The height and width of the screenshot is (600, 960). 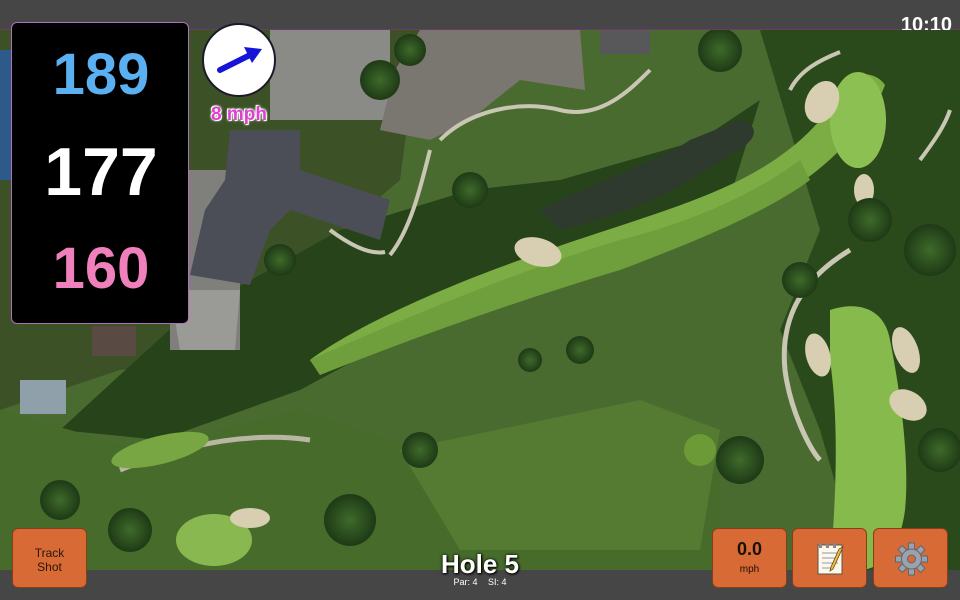 What do you see at coordinates (480, 564) in the screenshot?
I see `hole-title: Hole 5` at bounding box center [480, 564].